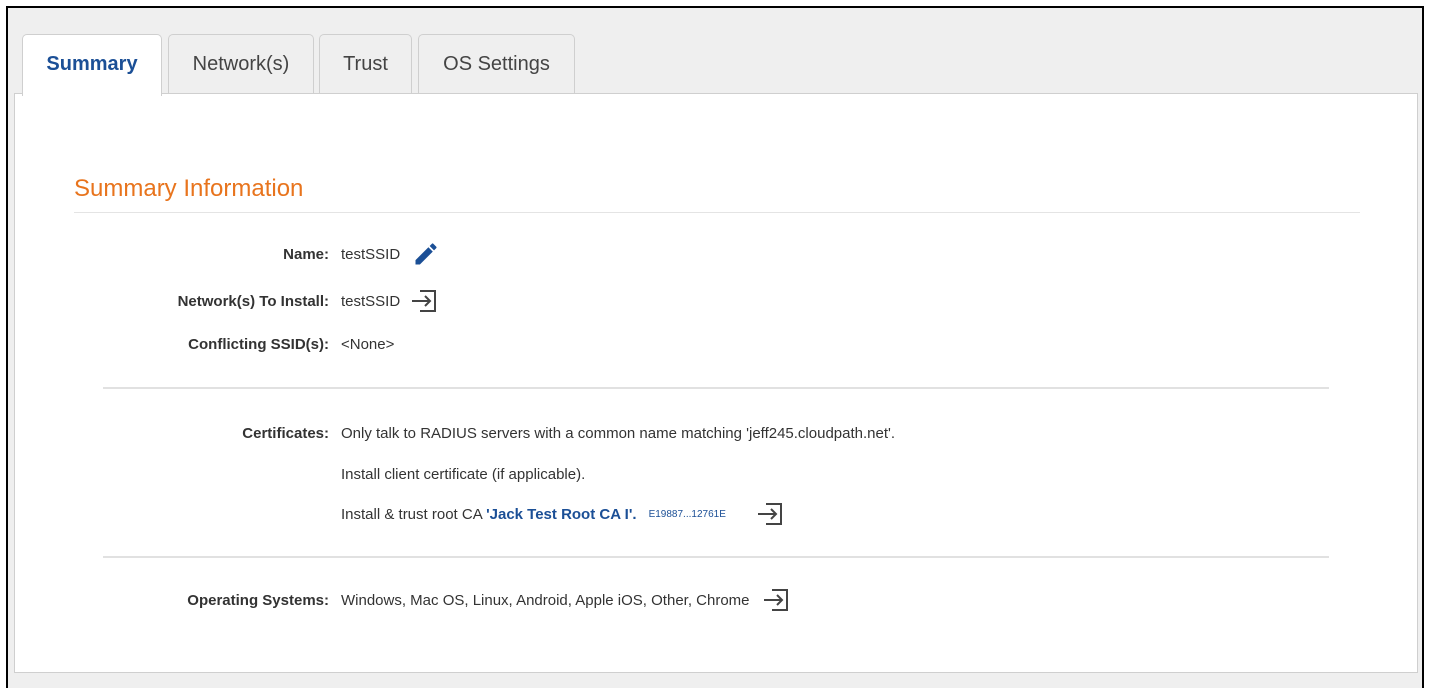 This screenshot has width=1433, height=688. What do you see at coordinates (414, 514) in the screenshot?
I see `root-ca-prefix: Install & trust root CA` at bounding box center [414, 514].